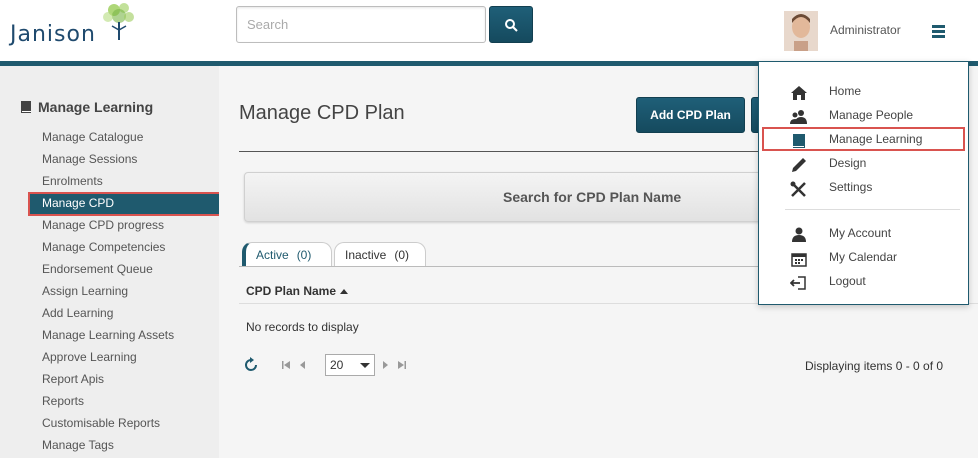 The height and width of the screenshot is (458, 978). I want to click on header: Janison Administrator, so click(489, 30).